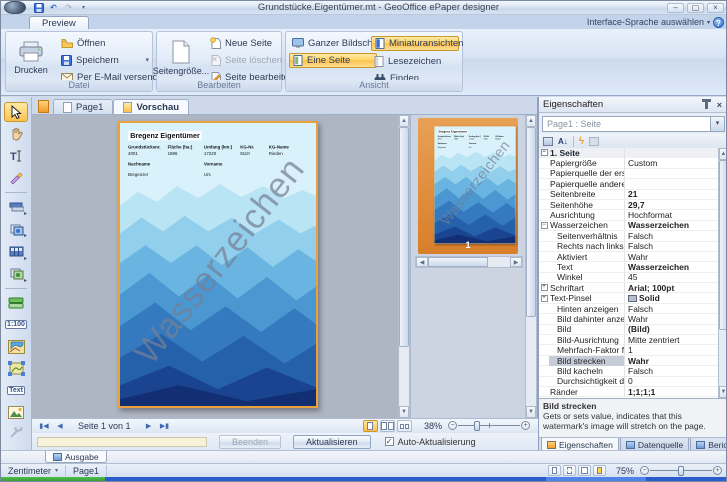  I want to click on alphabetical-sort-icon: A↓, so click(563, 141).